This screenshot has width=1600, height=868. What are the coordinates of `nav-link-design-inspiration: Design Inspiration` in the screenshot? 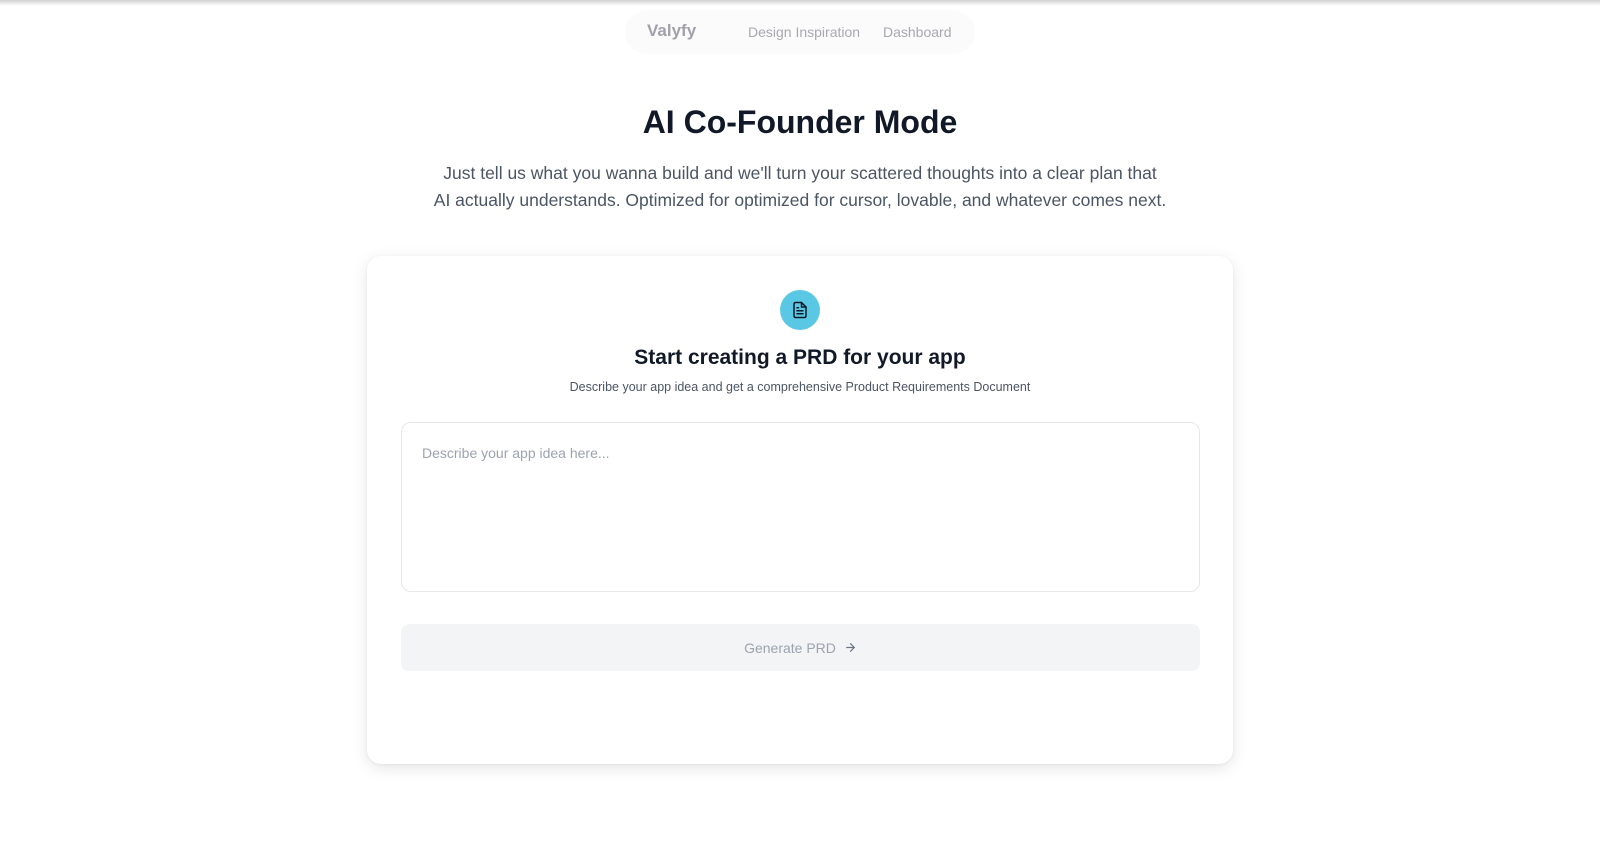 It's located at (804, 32).